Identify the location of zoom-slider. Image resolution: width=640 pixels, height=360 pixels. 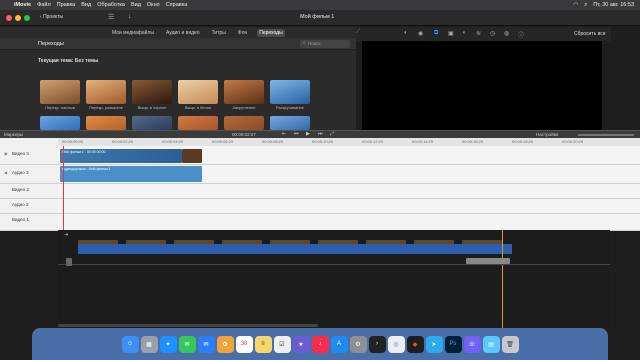
(606, 135).